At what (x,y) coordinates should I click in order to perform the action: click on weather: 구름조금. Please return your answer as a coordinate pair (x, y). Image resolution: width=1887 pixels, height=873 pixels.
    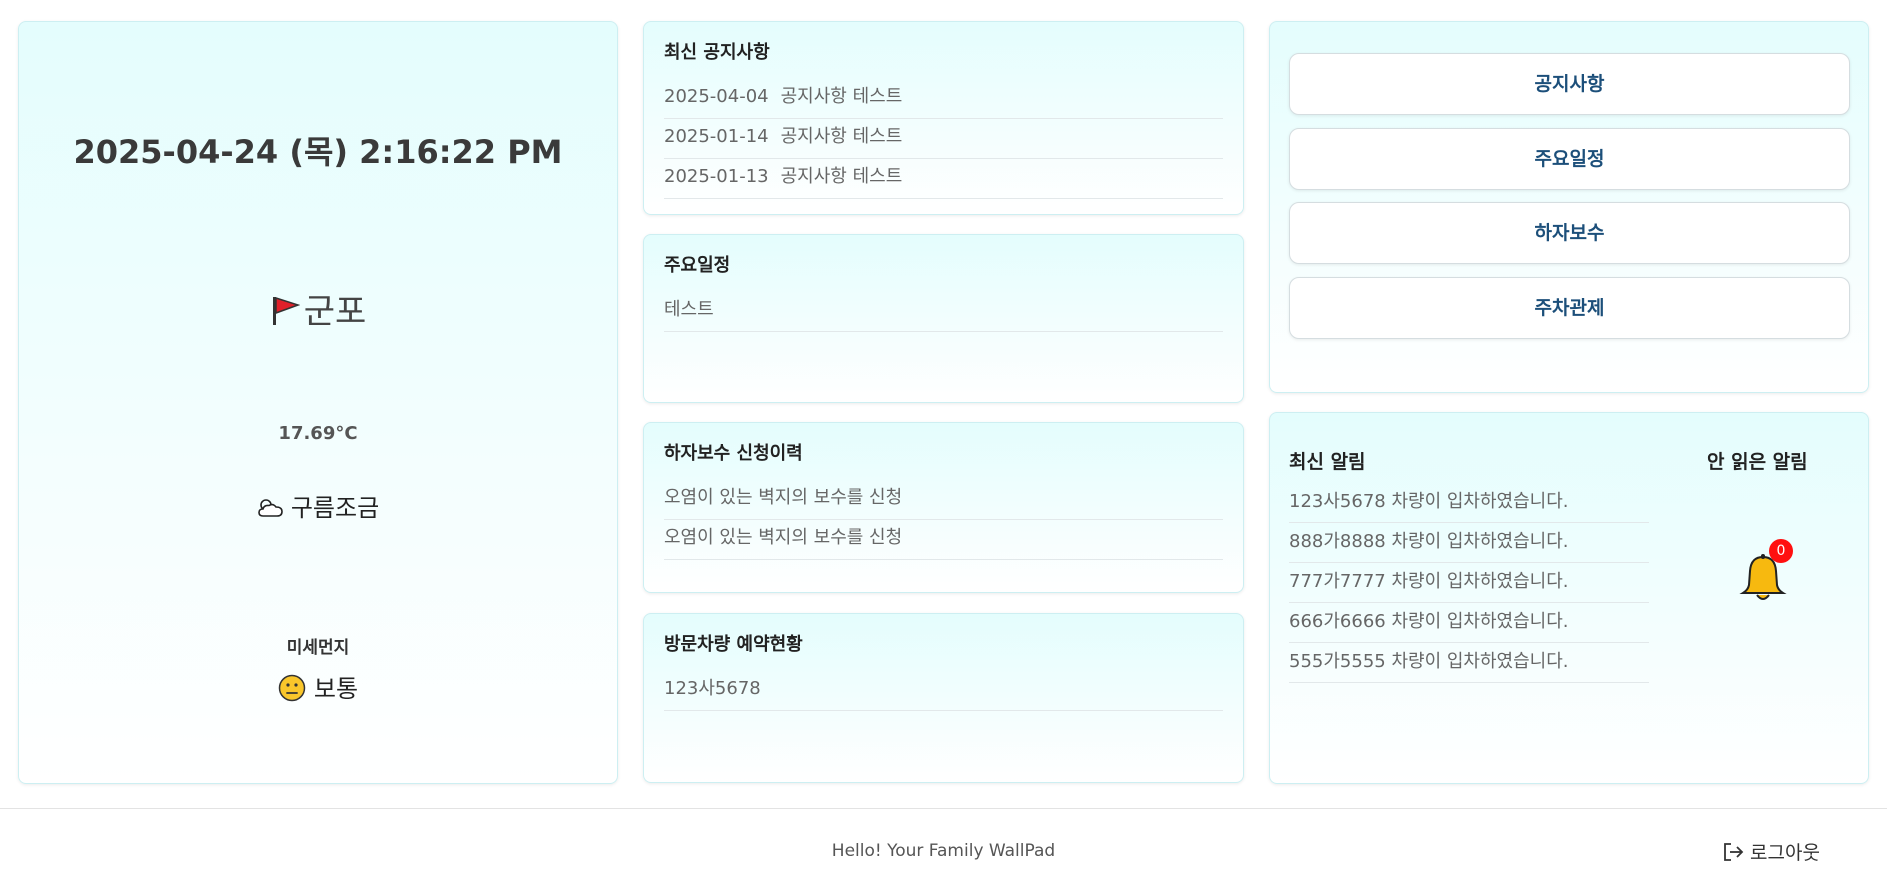
    Looking at the image, I should click on (318, 505).